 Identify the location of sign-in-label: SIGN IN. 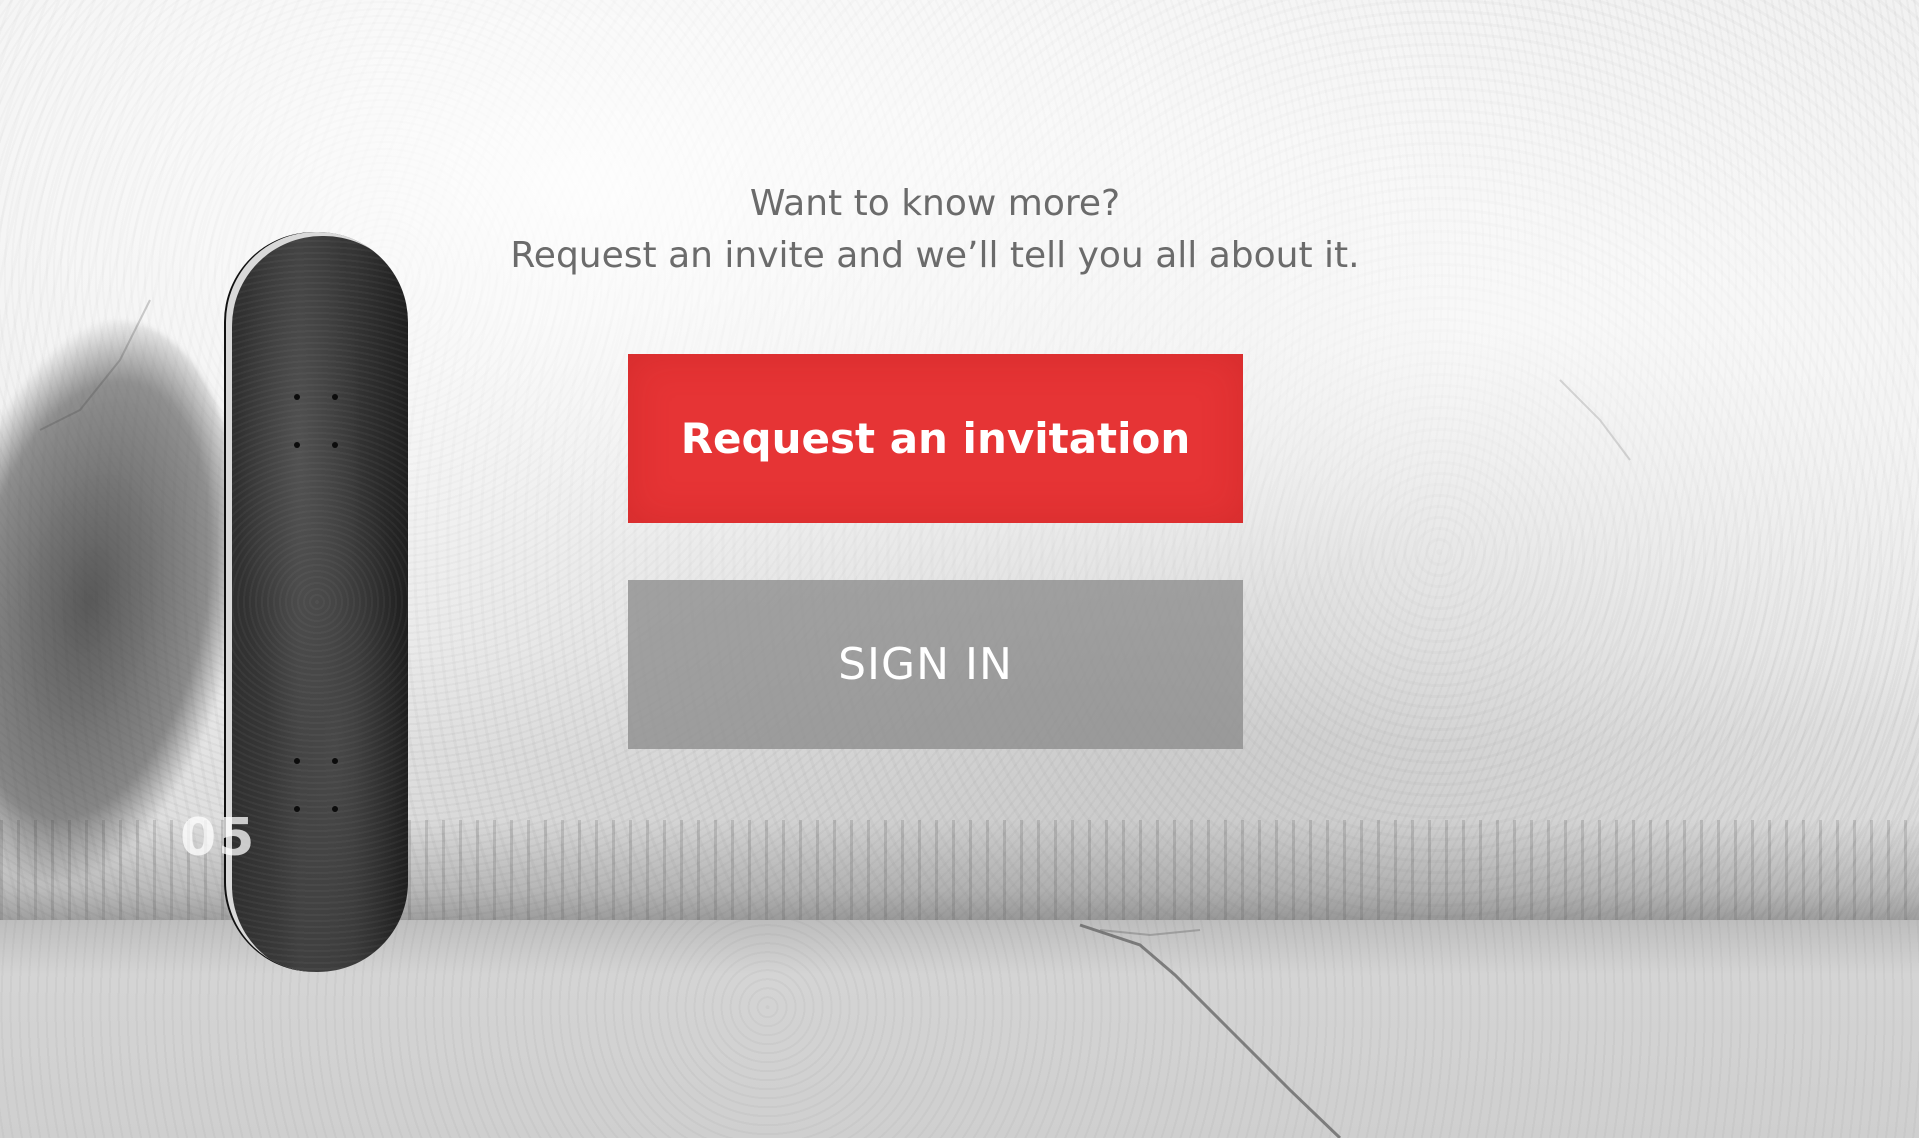
(925, 664).